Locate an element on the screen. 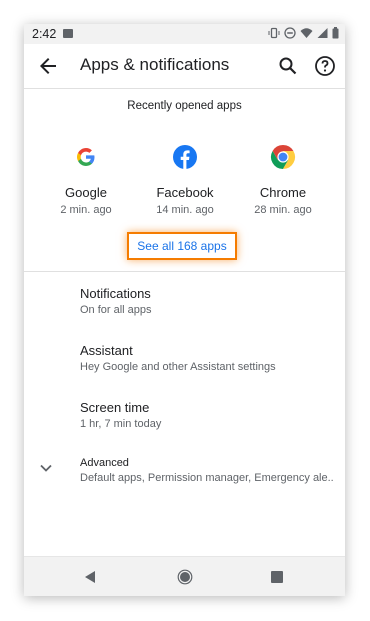  nav-home-icon is located at coordinates (185, 577).